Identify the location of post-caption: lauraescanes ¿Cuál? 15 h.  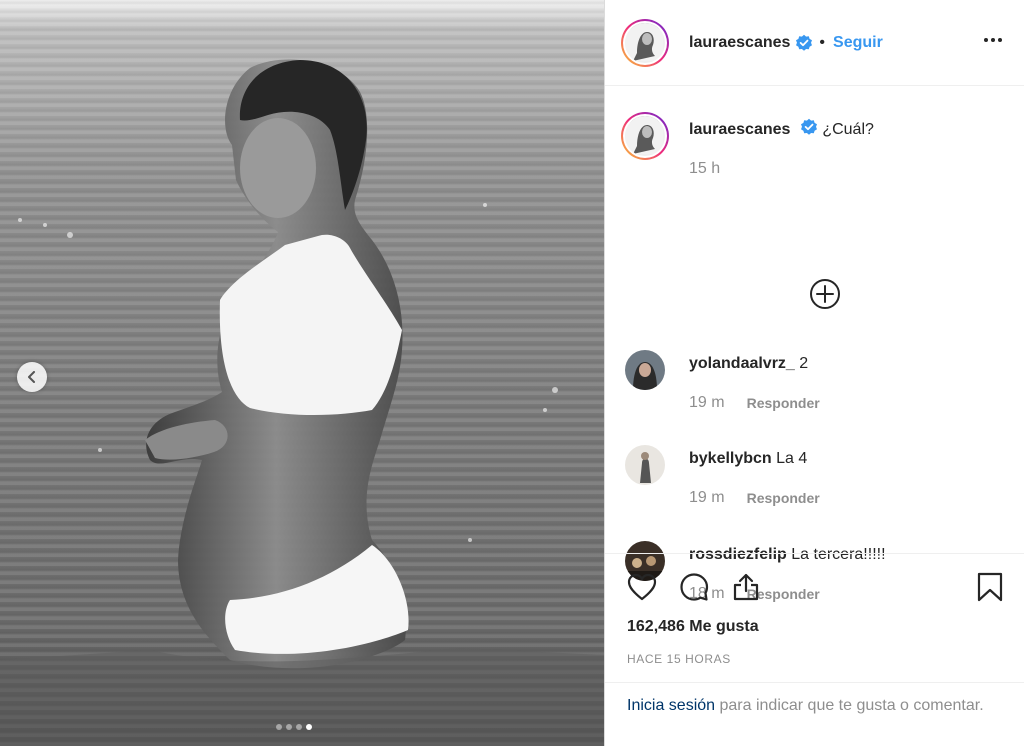
(747, 145).